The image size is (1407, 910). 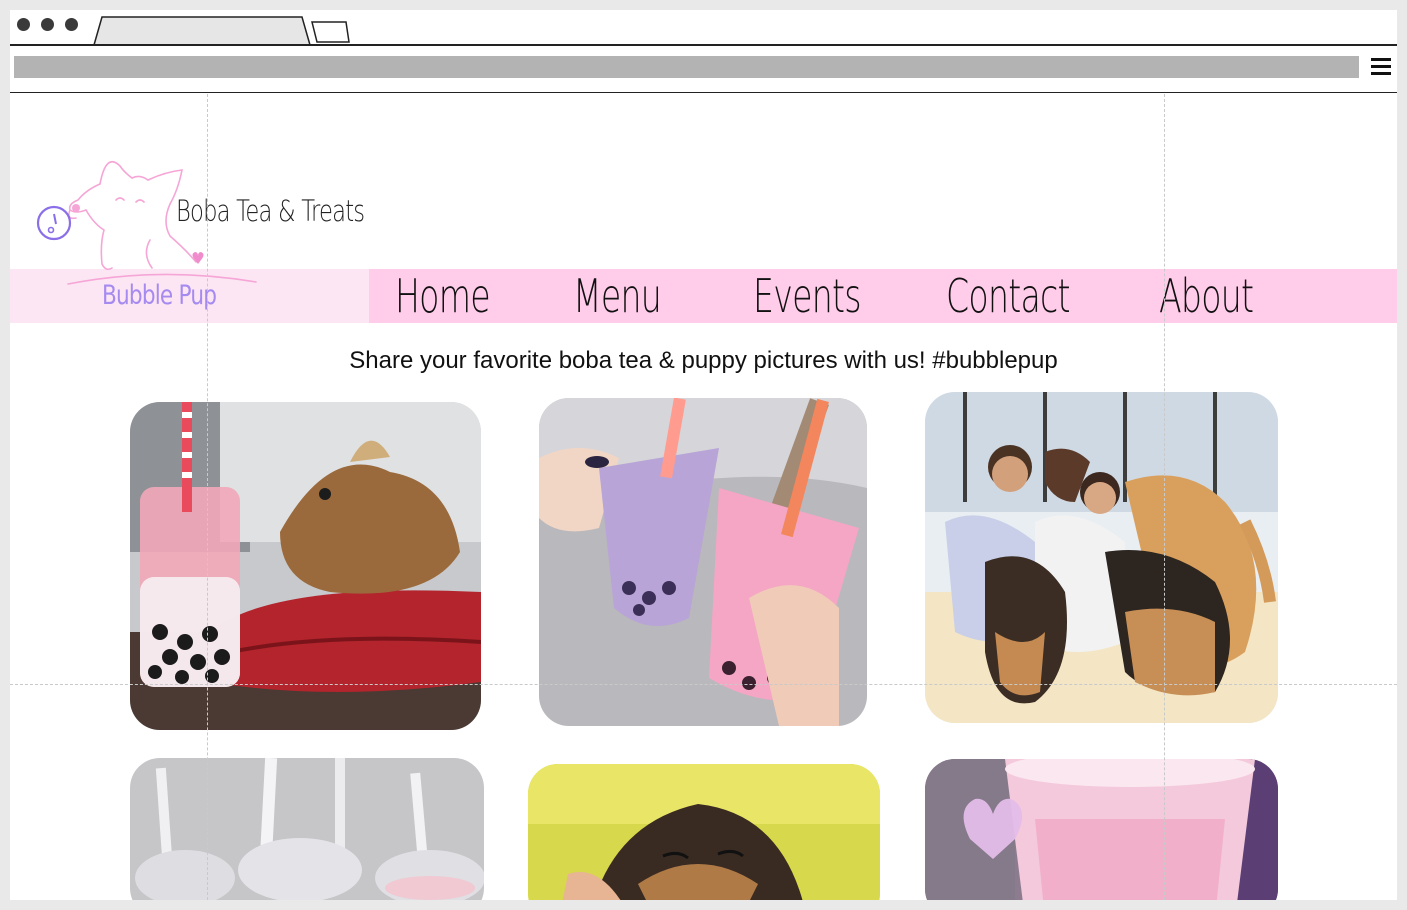 I want to click on gallery-photo-dog-cafe, so click(x=1101, y=557).